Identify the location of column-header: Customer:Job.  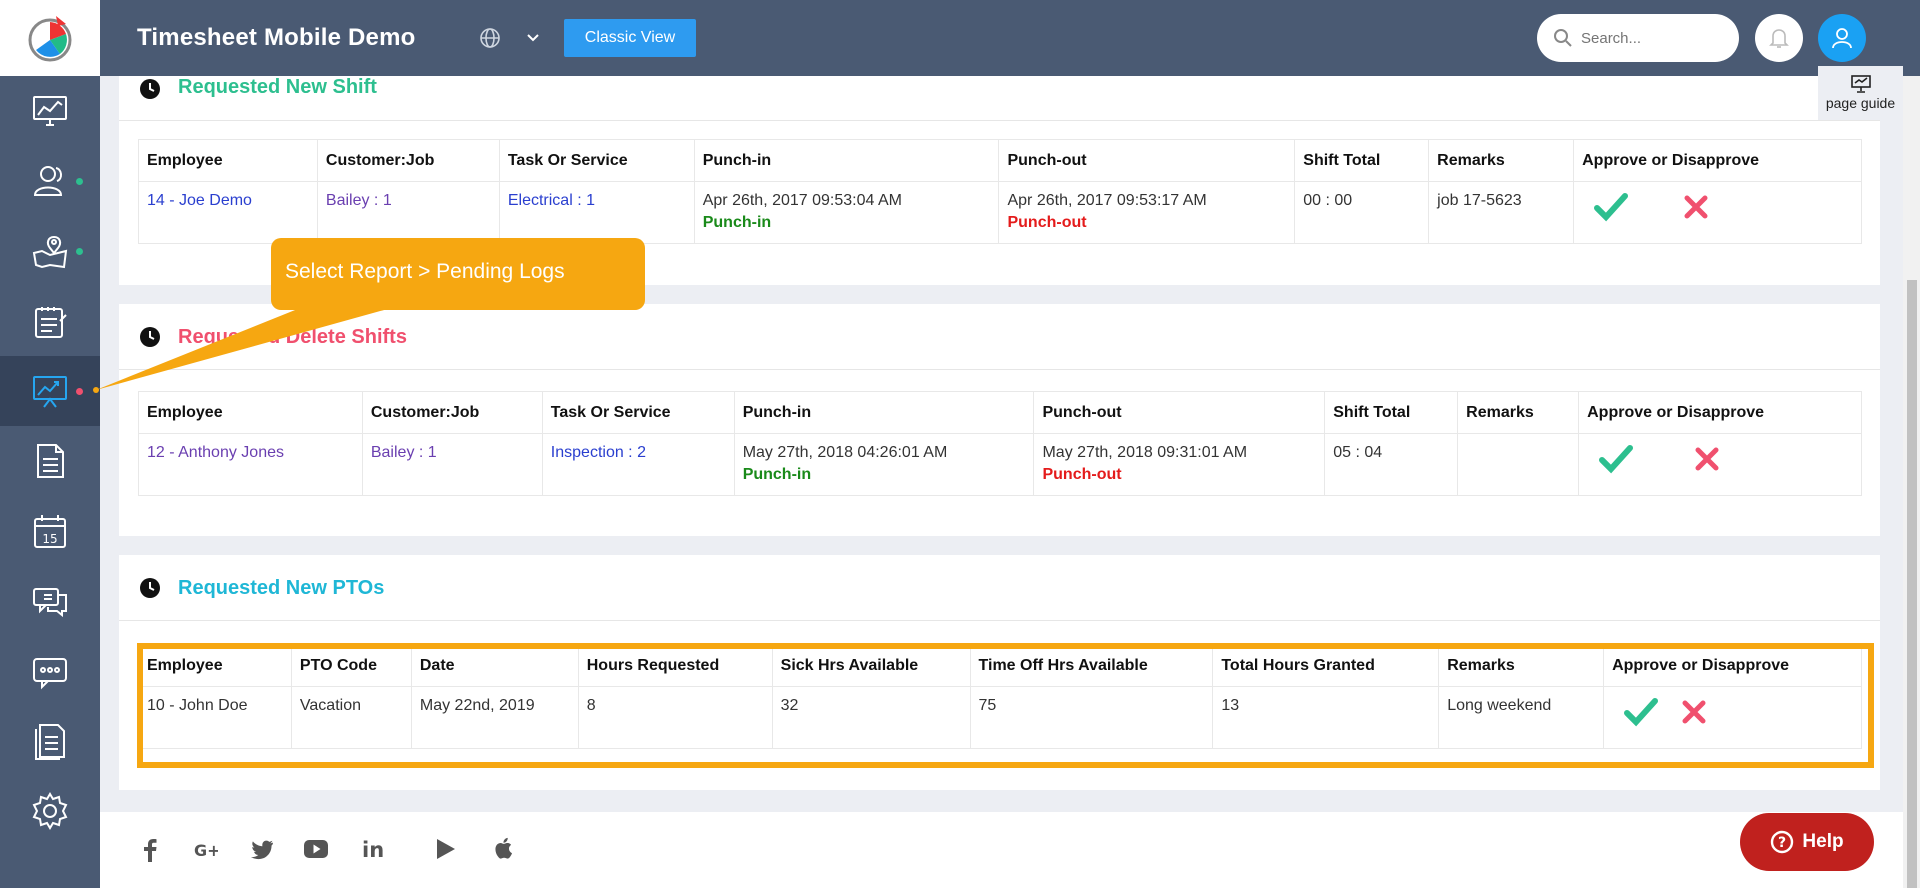
(452, 412).